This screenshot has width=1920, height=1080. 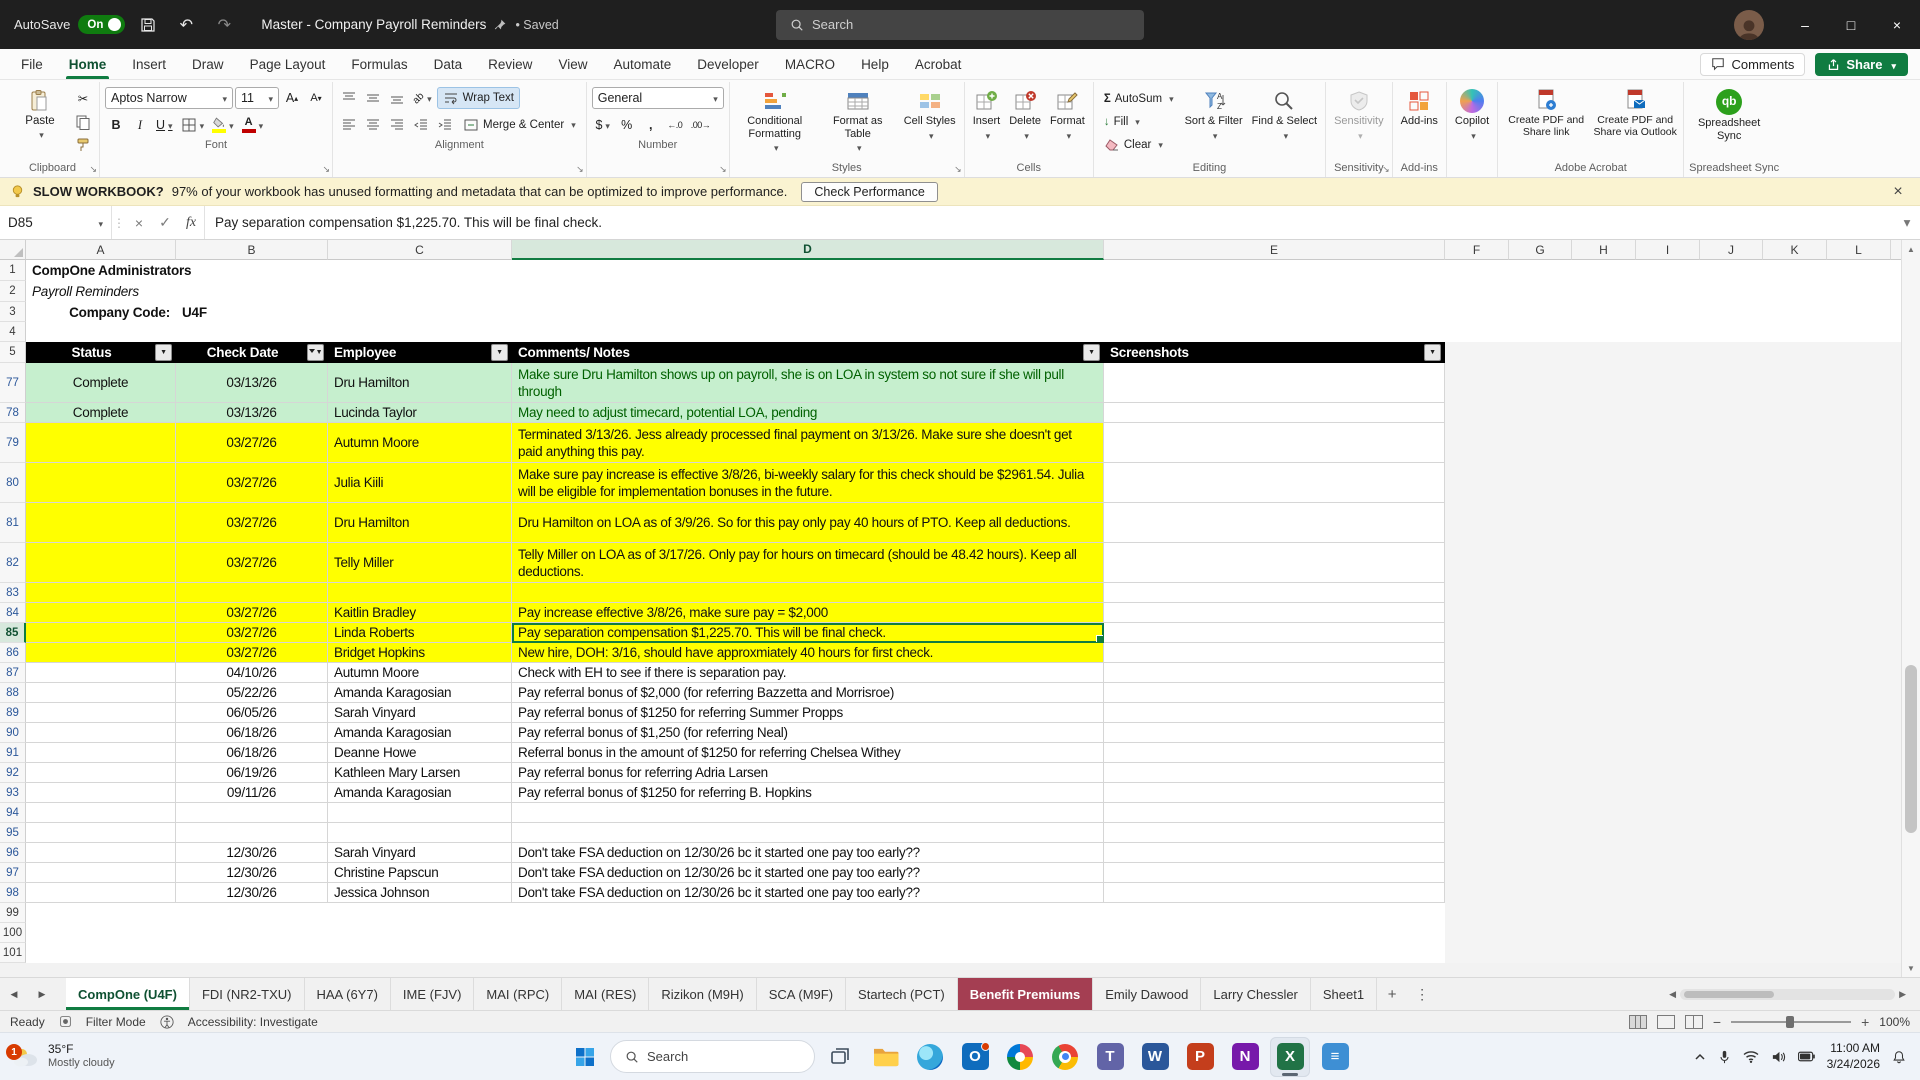 What do you see at coordinates (1359, 123) in the screenshot?
I see `sensitivity-button: Sensitivity` at bounding box center [1359, 123].